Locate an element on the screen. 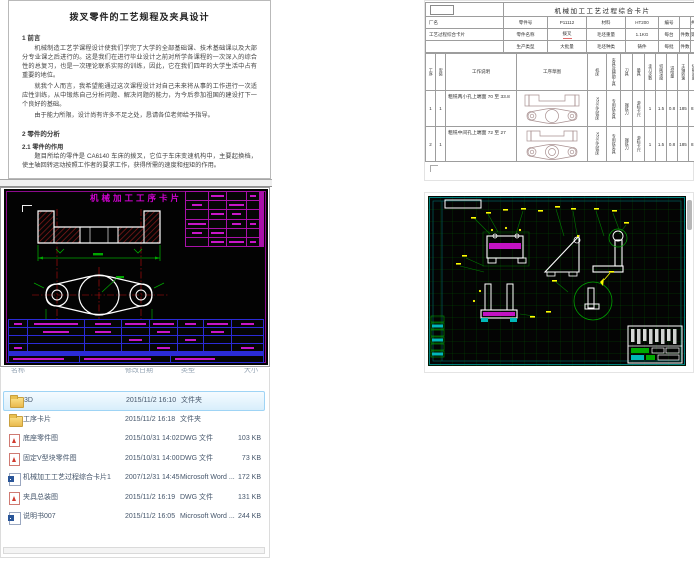 This screenshot has height=561, width=694. file-date: 2015/11/2 16:19 is located at coordinates (150, 497).